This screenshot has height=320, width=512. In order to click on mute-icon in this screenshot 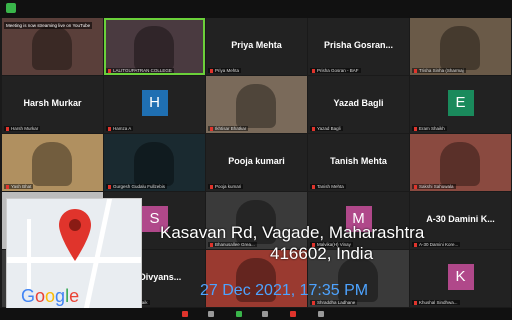, I will do `click(185, 314)`.